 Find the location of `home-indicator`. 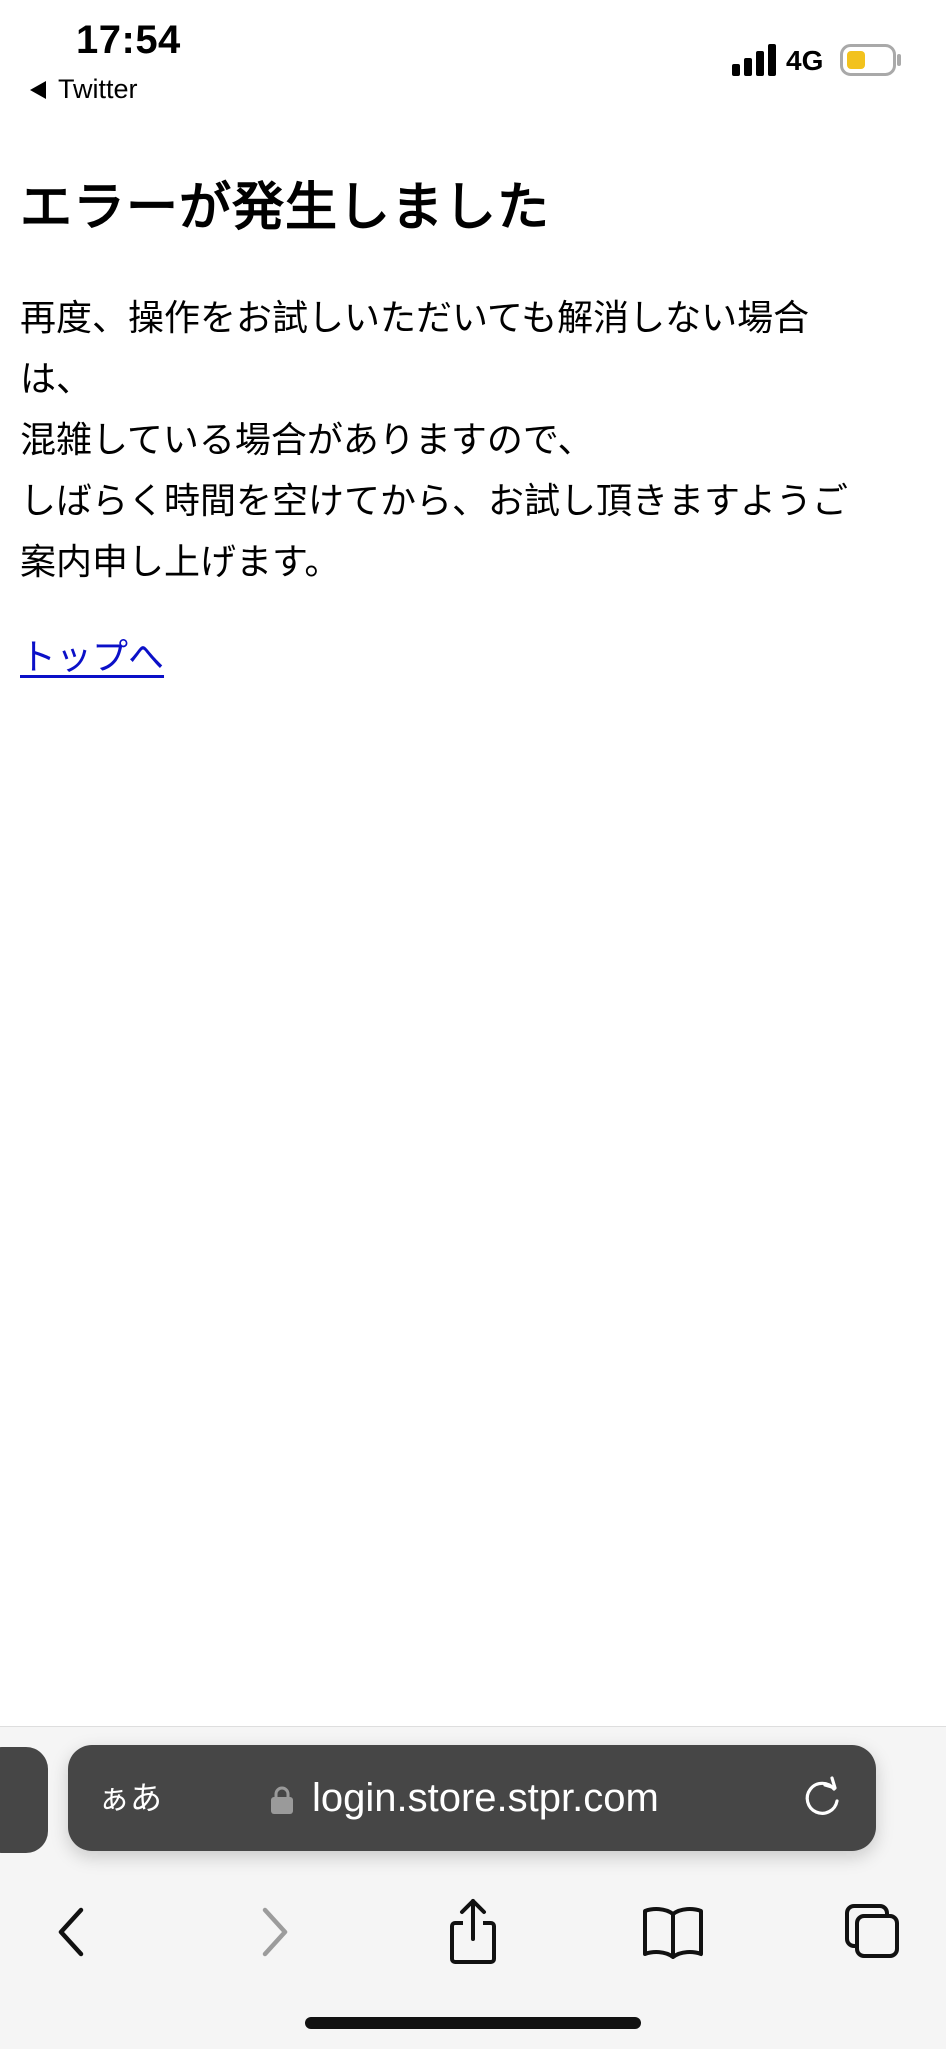

home-indicator is located at coordinates (473, 2023).